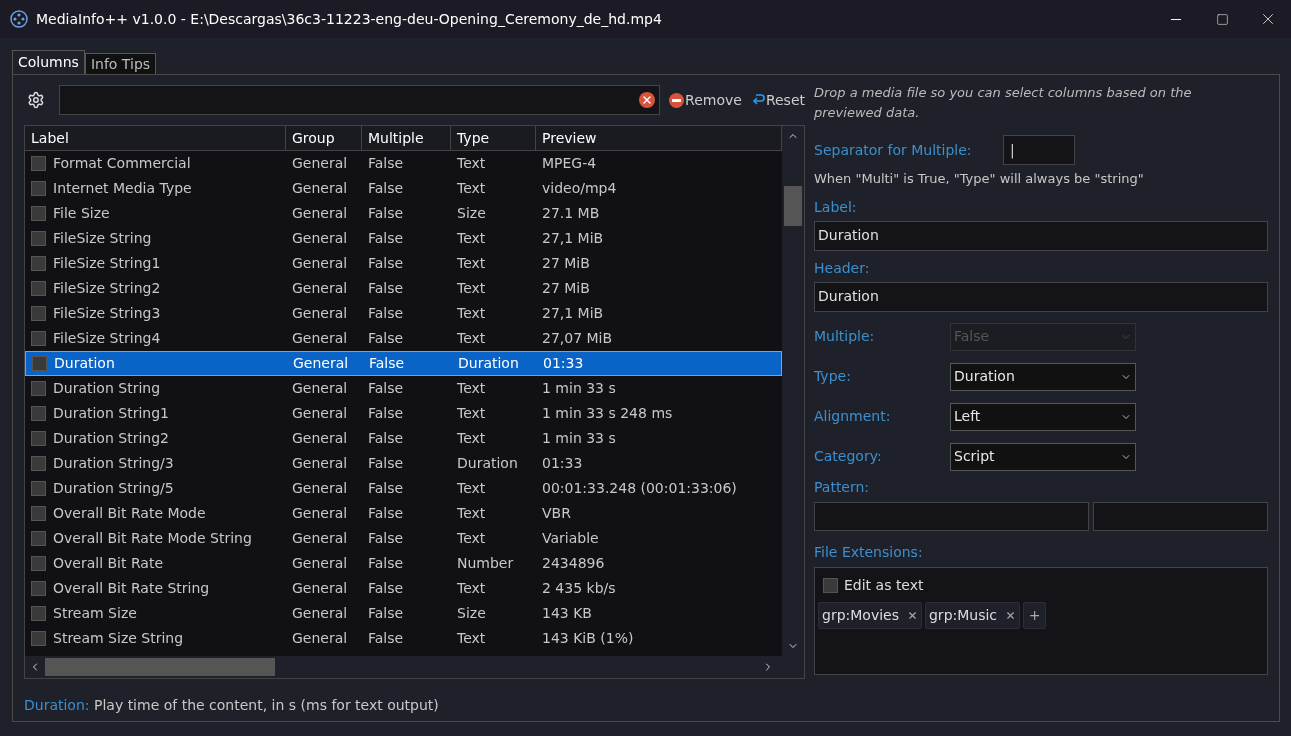 This screenshot has height=736, width=1291. Describe the element at coordinates (1041, 235) in the screenshot. I see `label-field: Duration` at that location.